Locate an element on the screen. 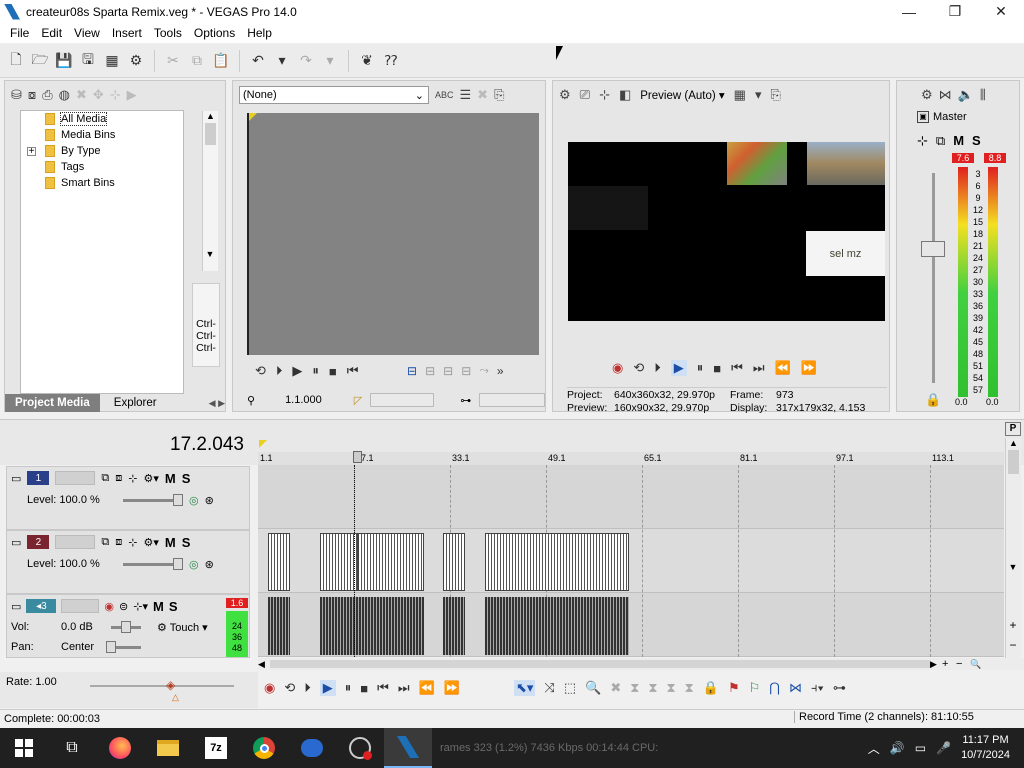 The height and width of the screenshot is (768, 1024). firefox-icon is located at coordinates (120, 748).